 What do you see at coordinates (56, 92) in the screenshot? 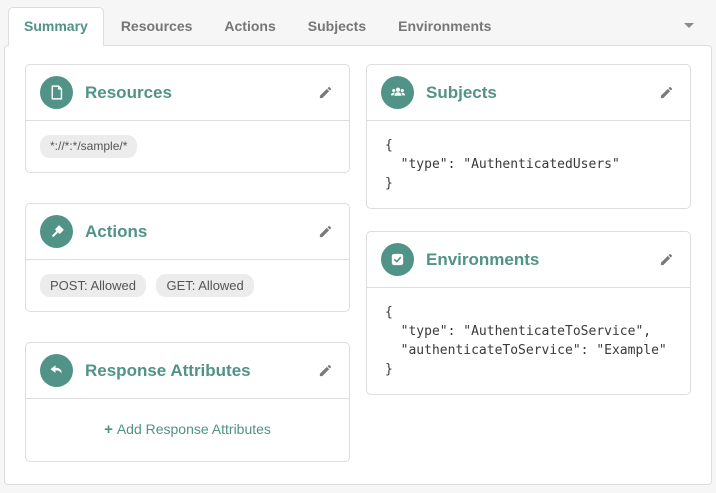
I see `file-icon` at bounding box center [56, 92].